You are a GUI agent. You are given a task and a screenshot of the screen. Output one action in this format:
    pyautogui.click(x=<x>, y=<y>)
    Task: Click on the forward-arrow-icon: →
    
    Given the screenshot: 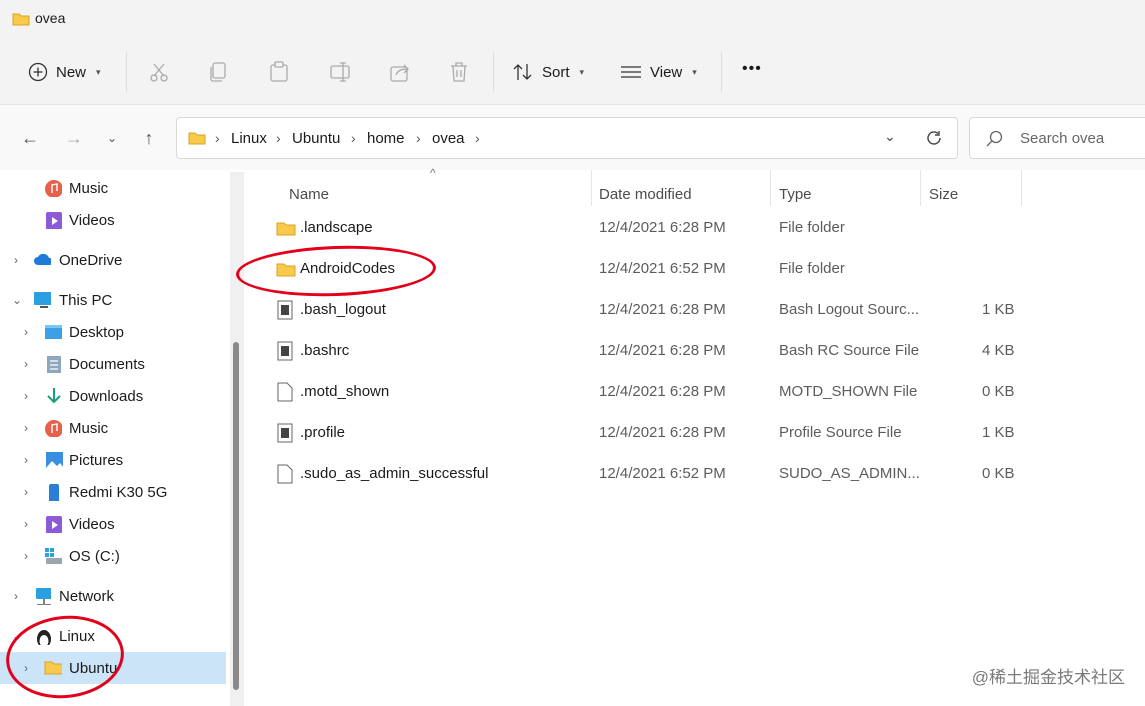 What is the action you would take?
    pyautogui.click(x=74, y=138)
    